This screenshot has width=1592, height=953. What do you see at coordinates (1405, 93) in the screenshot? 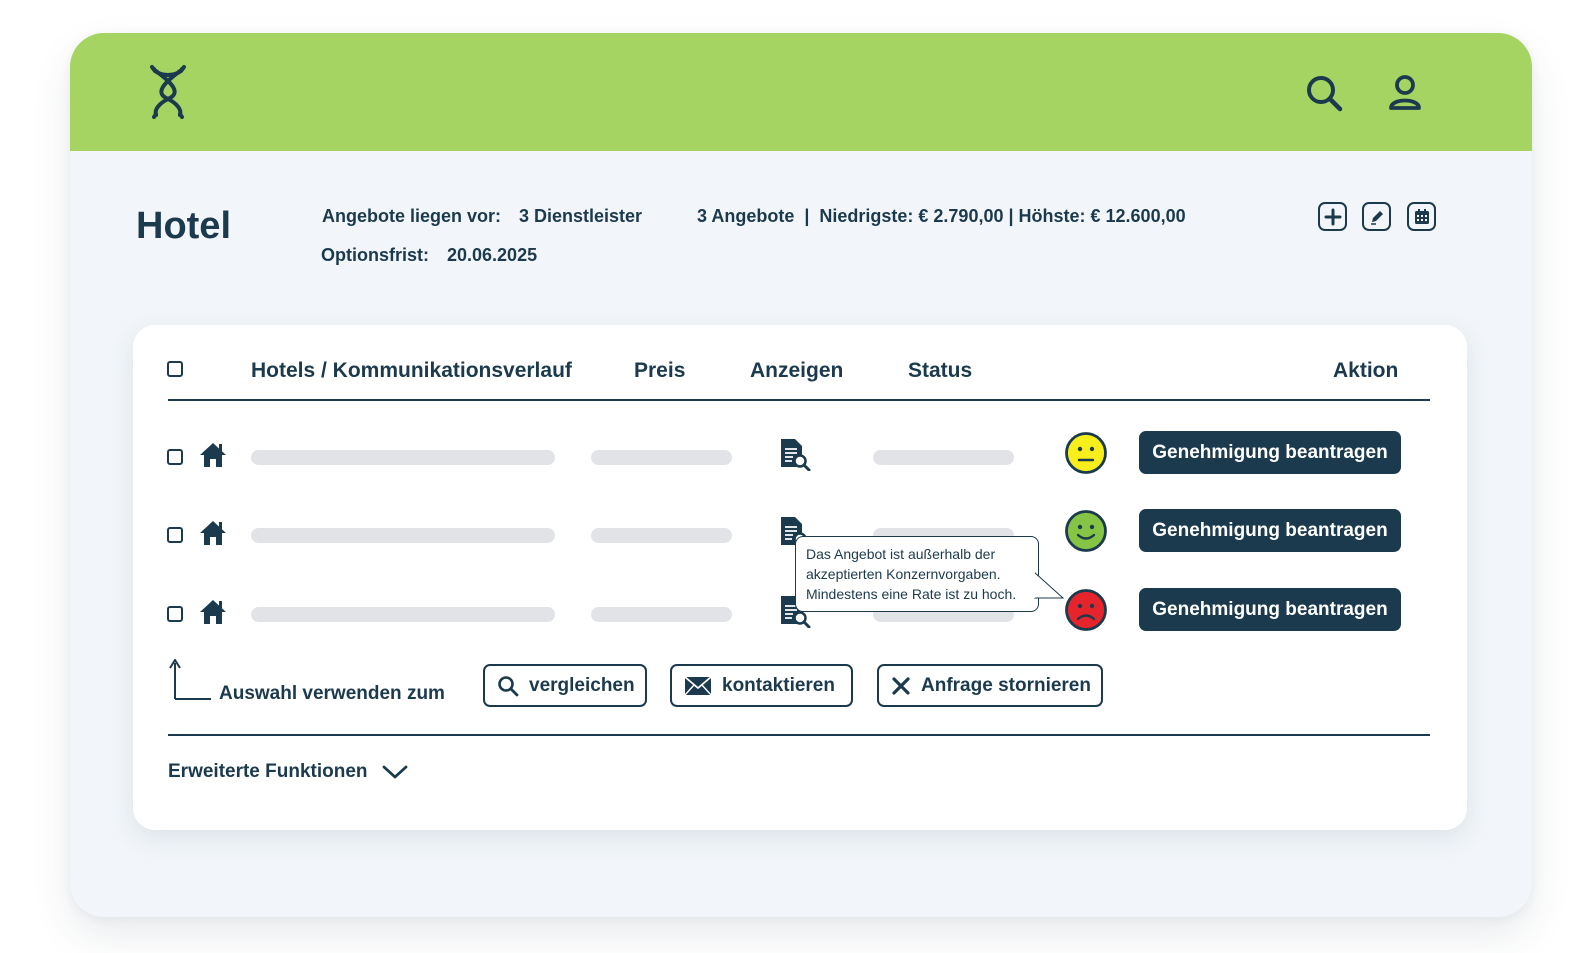
I see `user-icon` at bounding box center [1405, 93].